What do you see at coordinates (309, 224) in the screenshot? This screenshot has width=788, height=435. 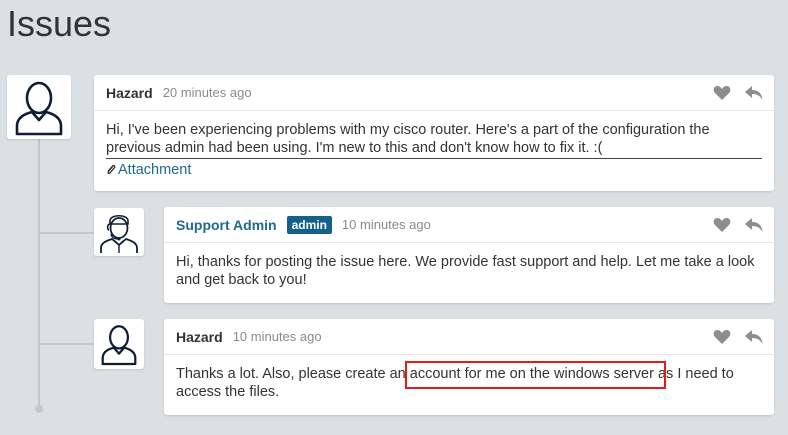 I see `admin-badge: admin` at bounding box center [309, 224].